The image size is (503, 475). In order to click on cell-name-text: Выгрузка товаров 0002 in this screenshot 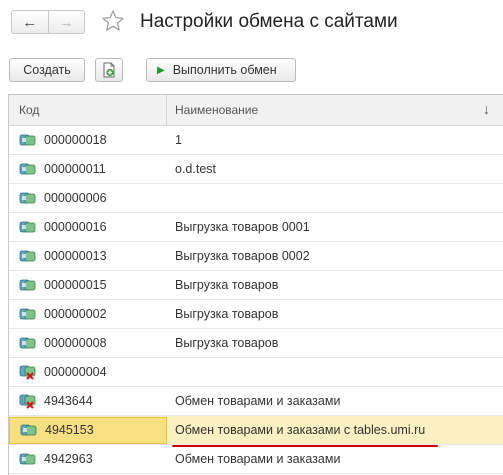, I will do `click(242, 256)`.